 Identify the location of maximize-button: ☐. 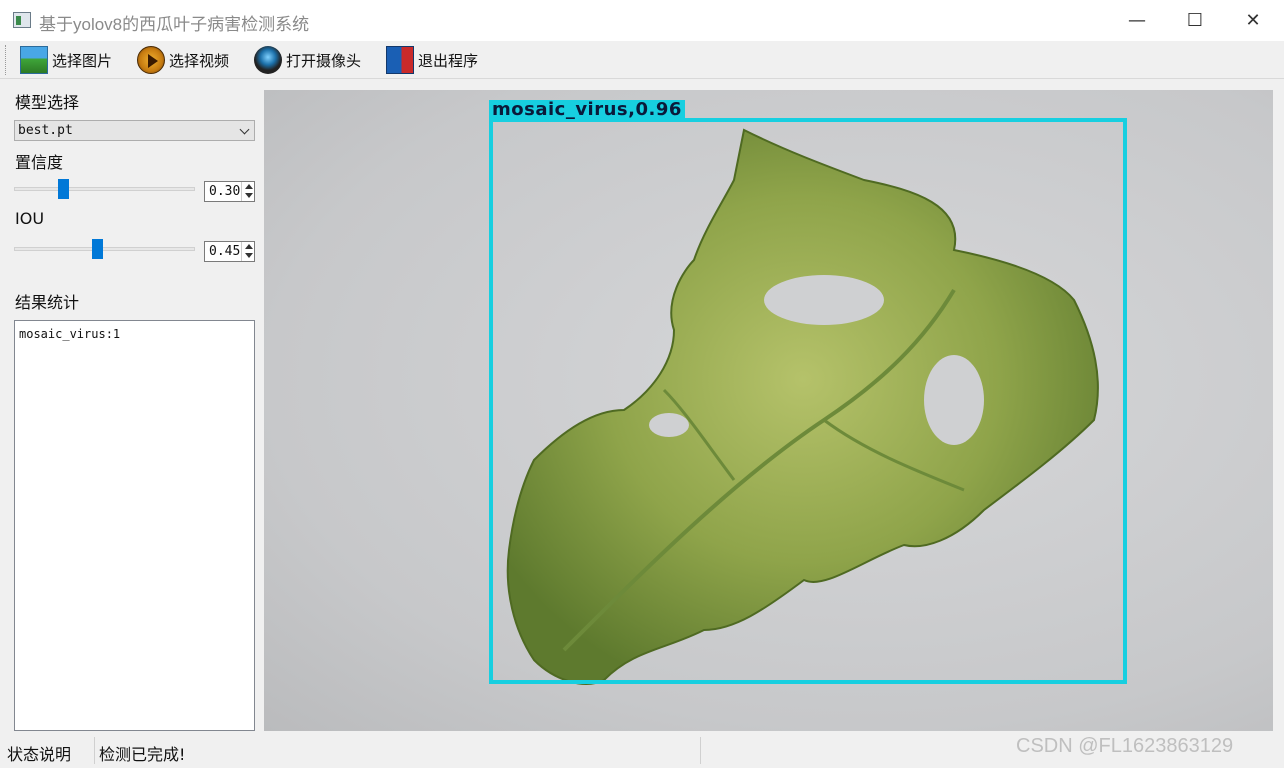
(1195, 20).